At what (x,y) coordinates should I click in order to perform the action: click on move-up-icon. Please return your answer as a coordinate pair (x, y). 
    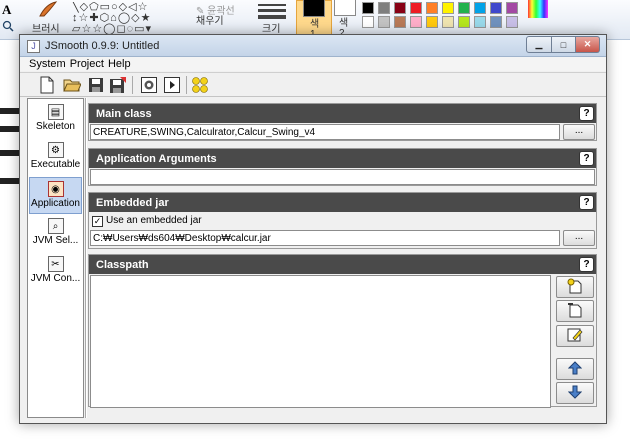
    Looking at the image, I should click on (575, 369).